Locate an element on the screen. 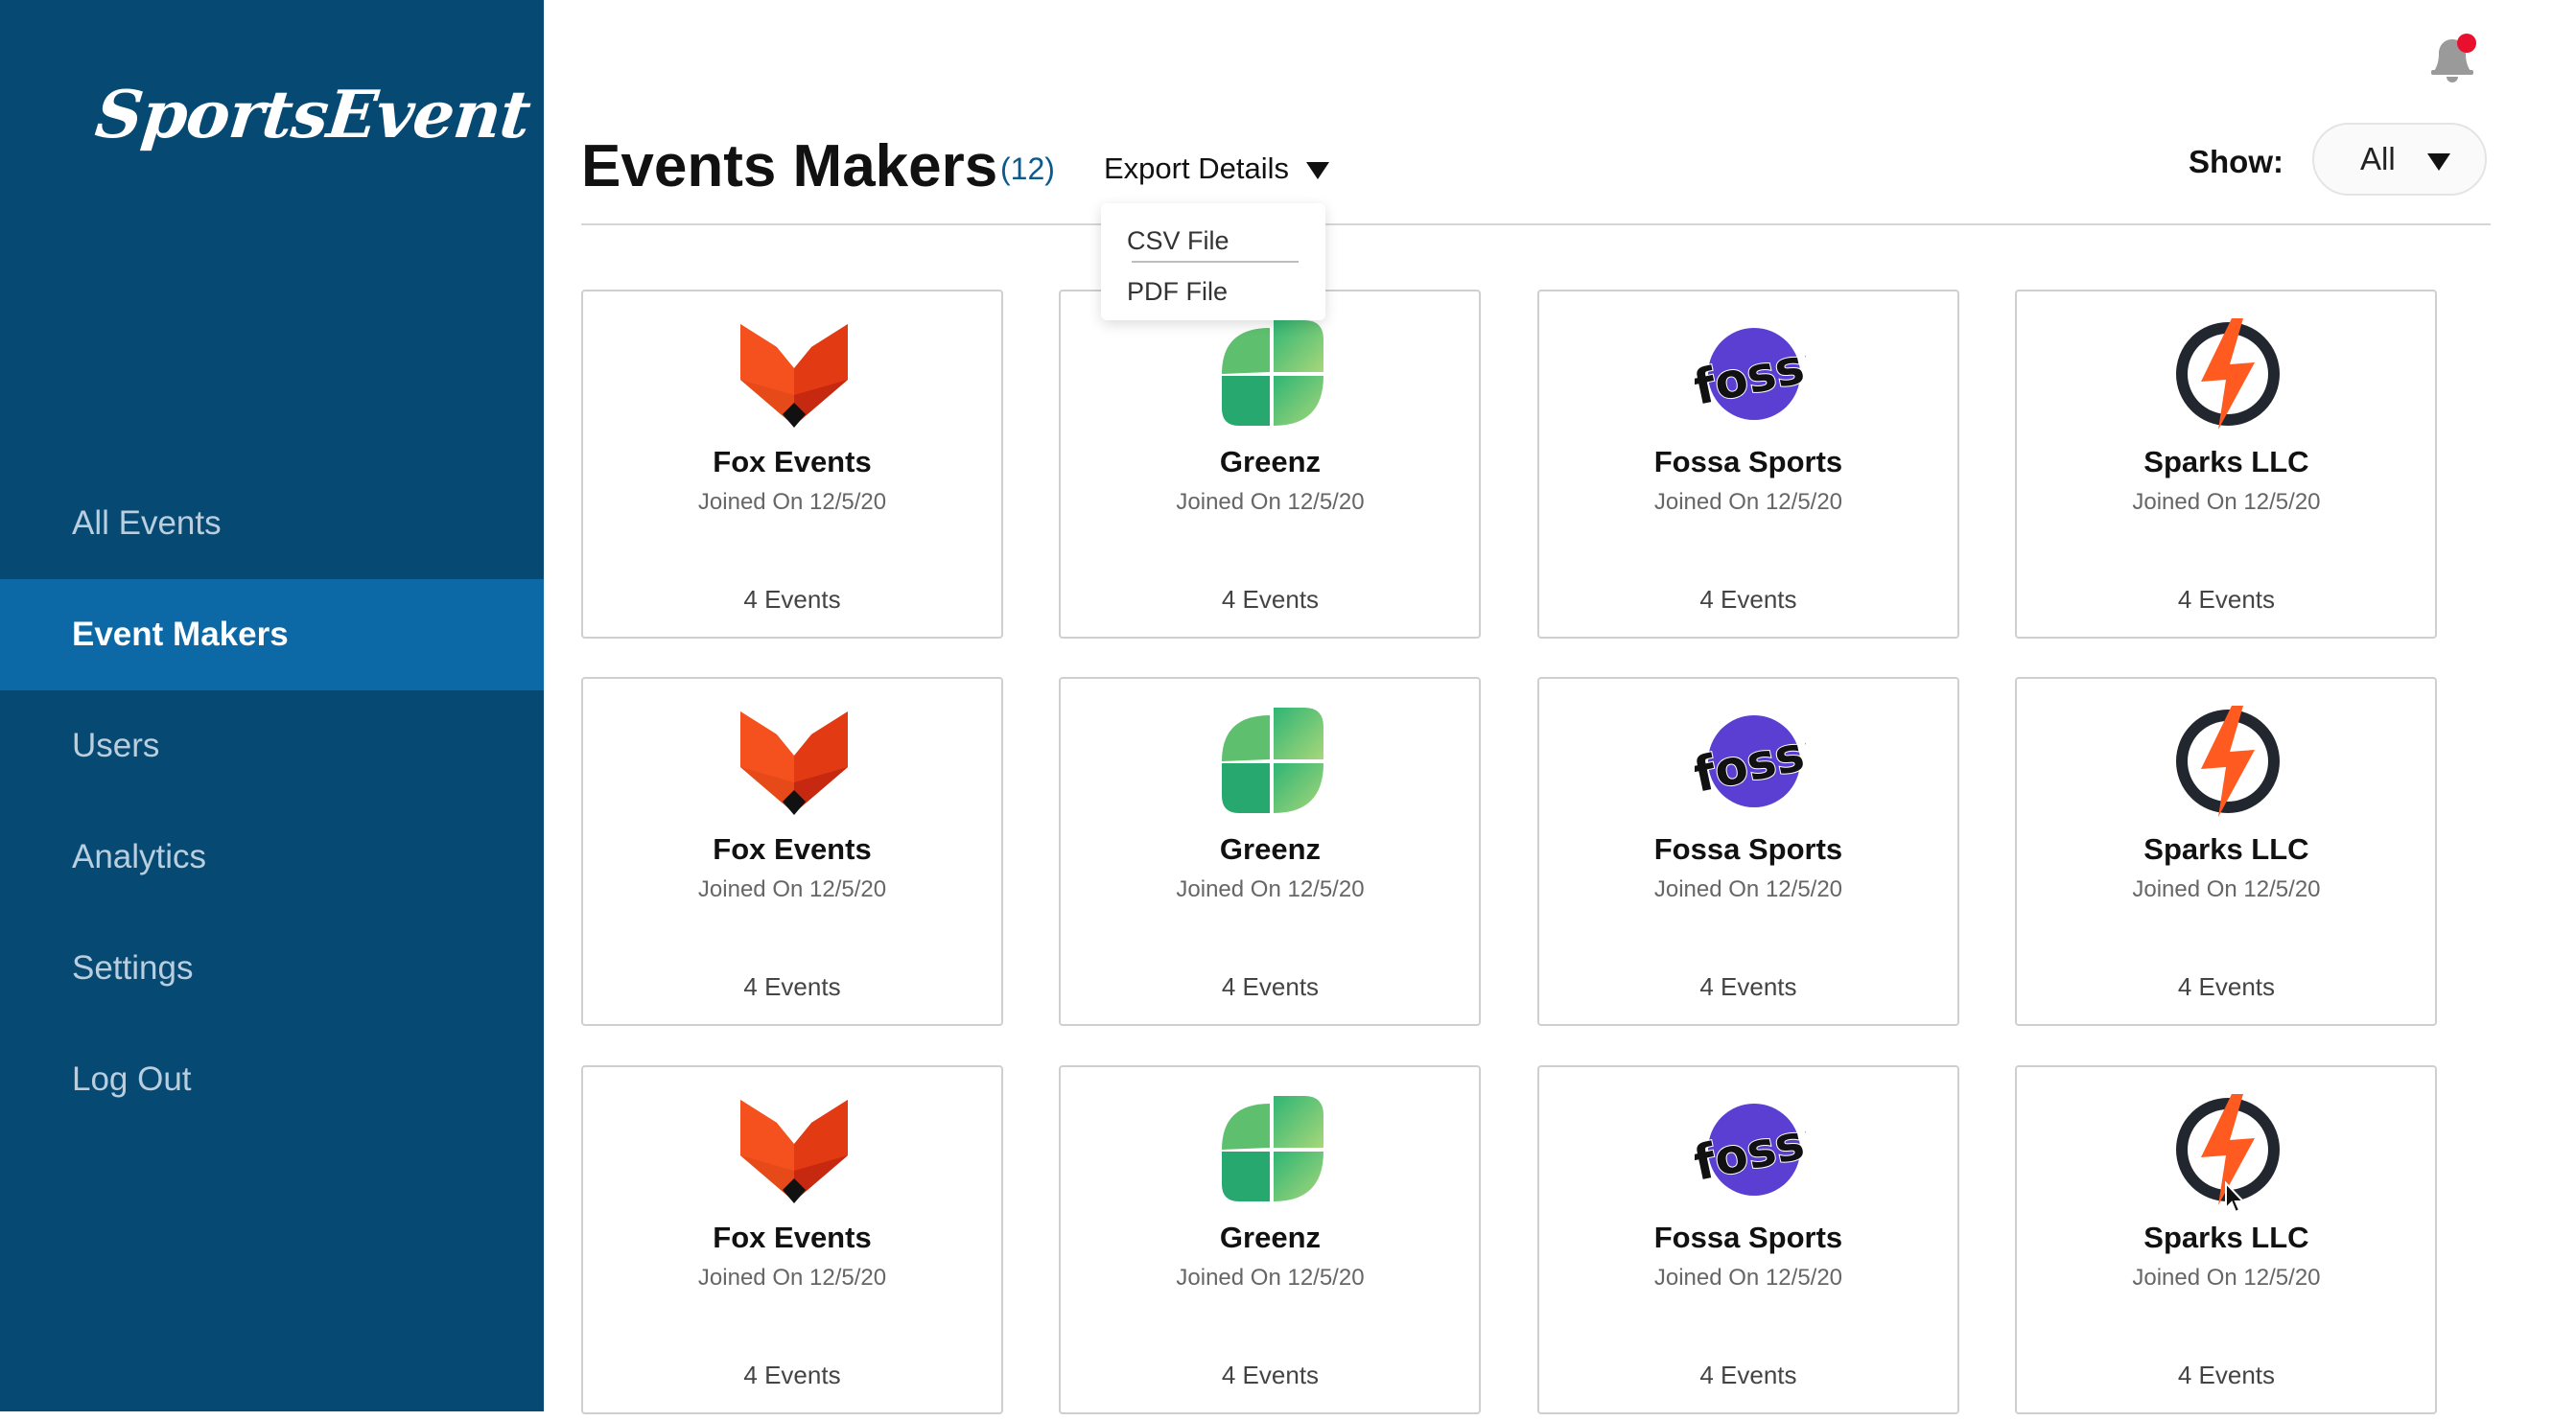  sidebar-item-analytics: Analytics is located at coordinates (272, 857).